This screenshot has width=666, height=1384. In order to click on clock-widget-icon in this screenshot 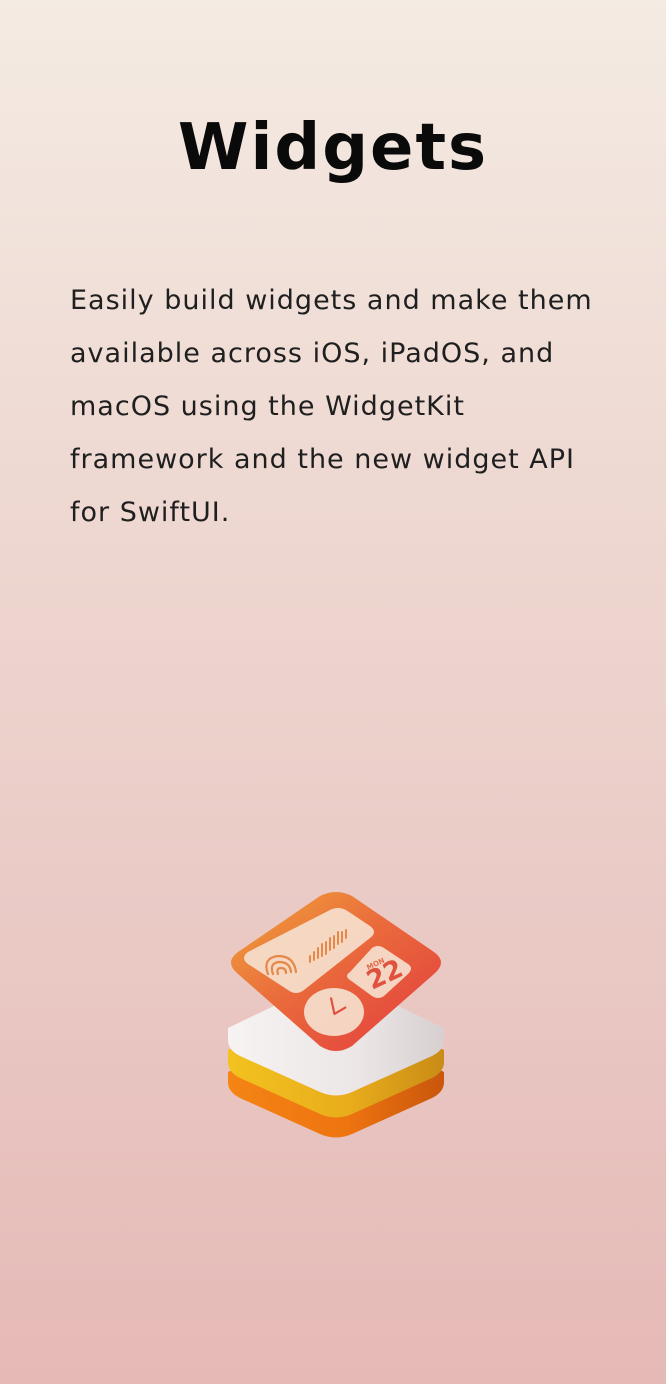, I will do `click(334, 1012)`.